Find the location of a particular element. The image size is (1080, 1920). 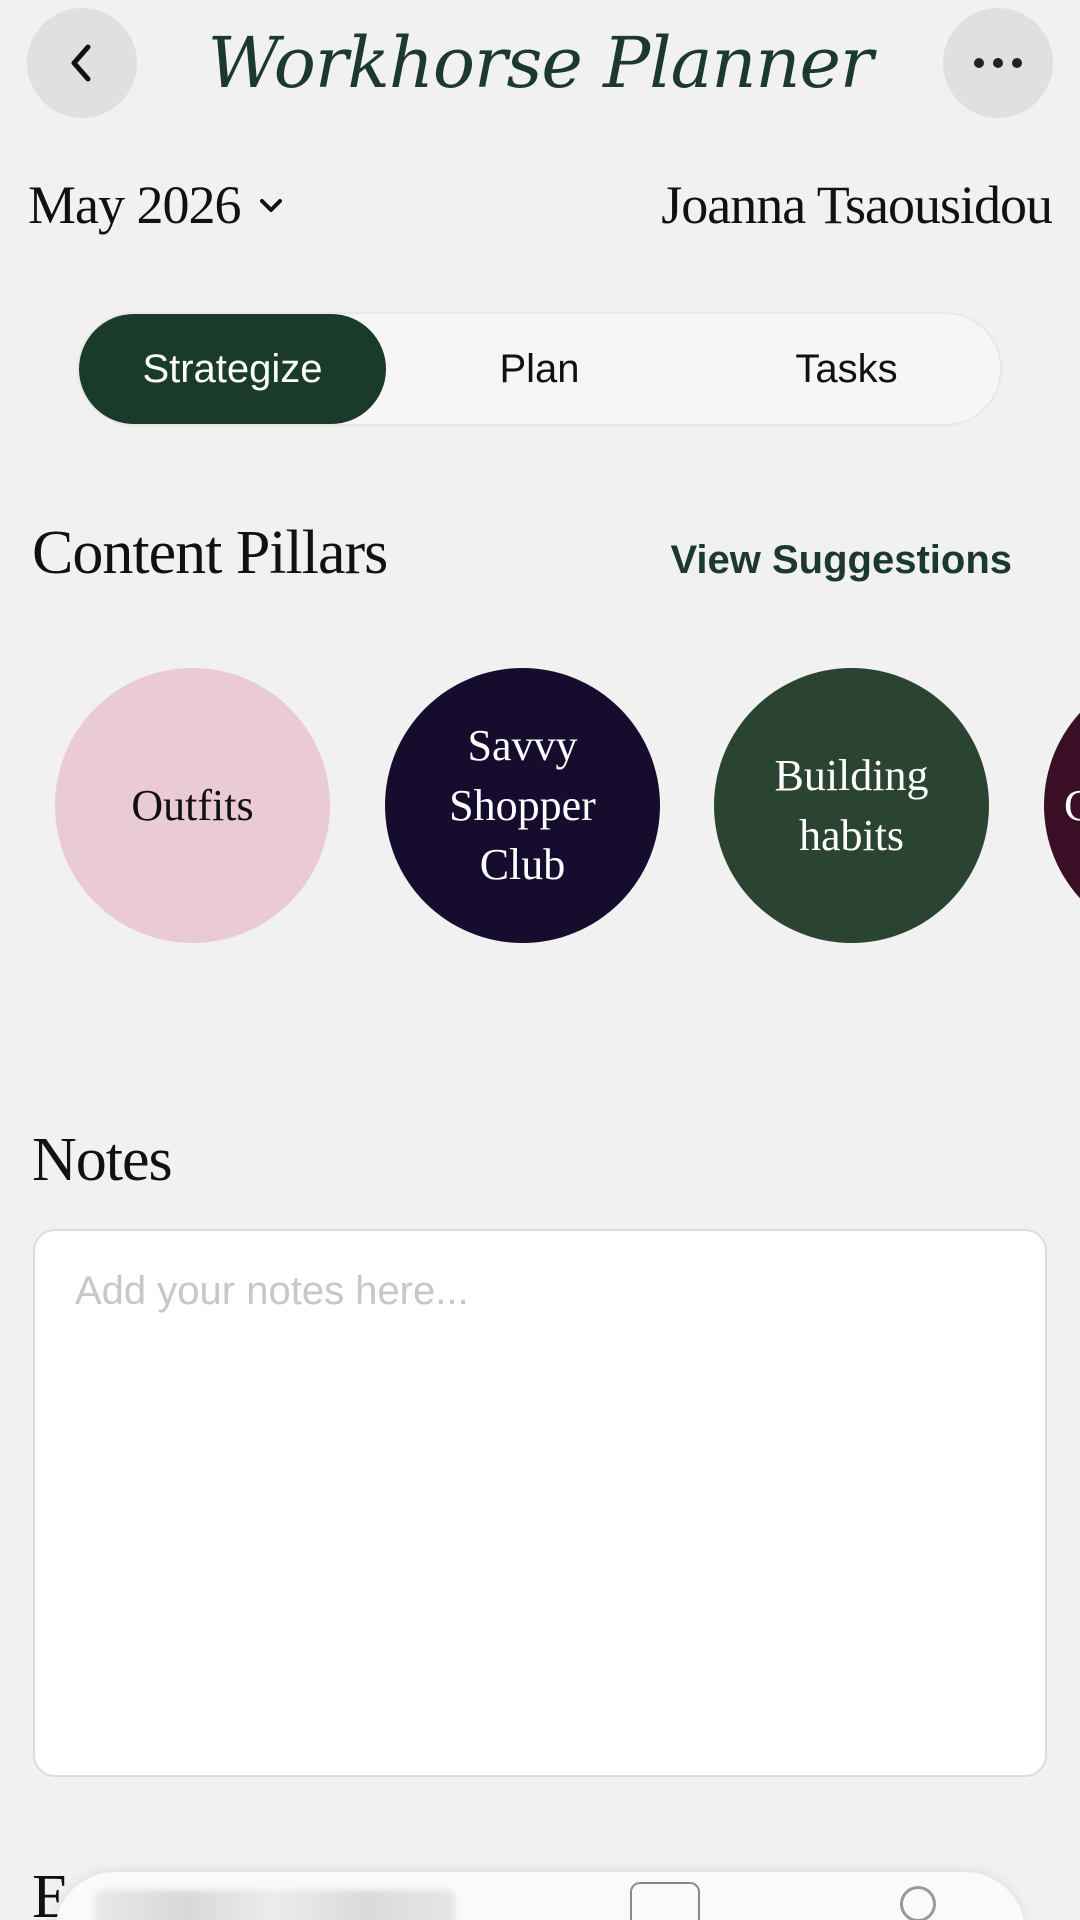

tab-plan: Plan is located at coordinates (539, 369).